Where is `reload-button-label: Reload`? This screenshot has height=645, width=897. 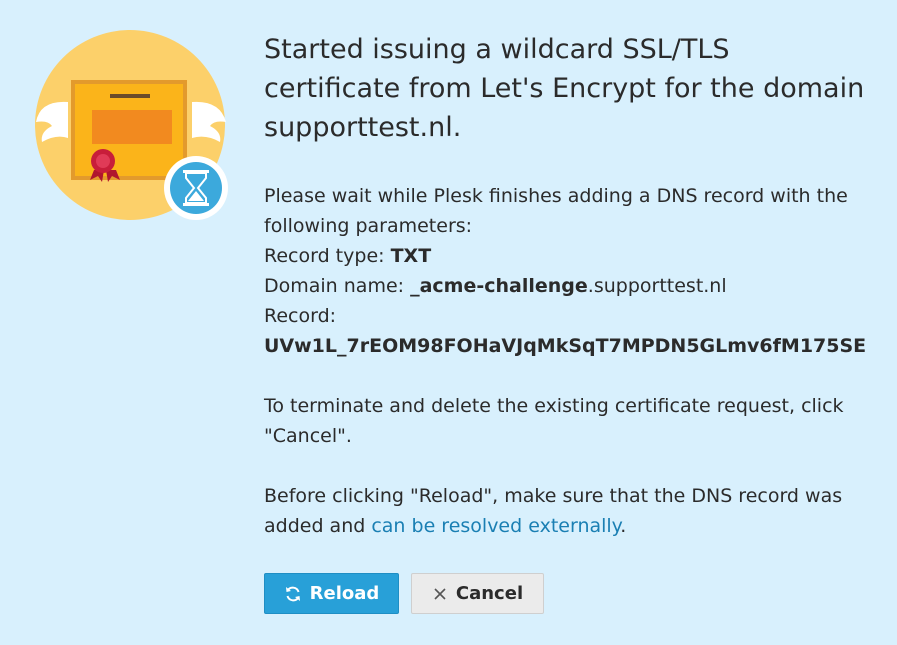 reload-button-label: Reload is located at coordinates (344, 593).